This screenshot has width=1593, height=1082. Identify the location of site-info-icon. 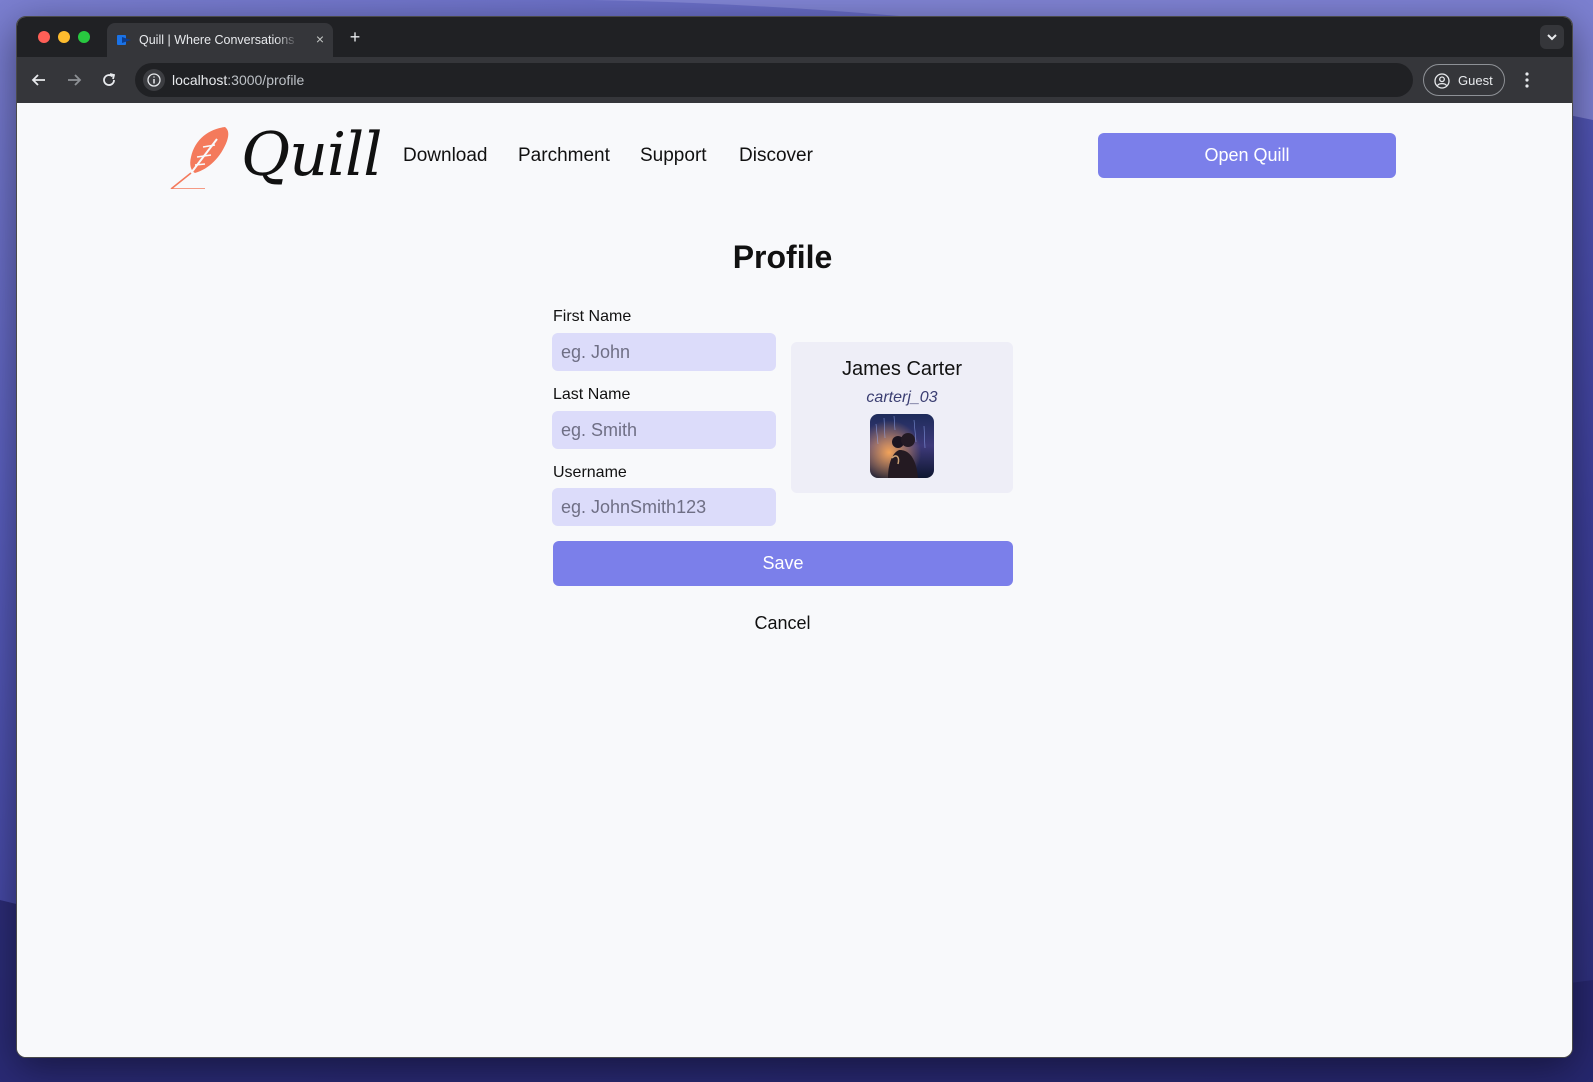
(154, 80).